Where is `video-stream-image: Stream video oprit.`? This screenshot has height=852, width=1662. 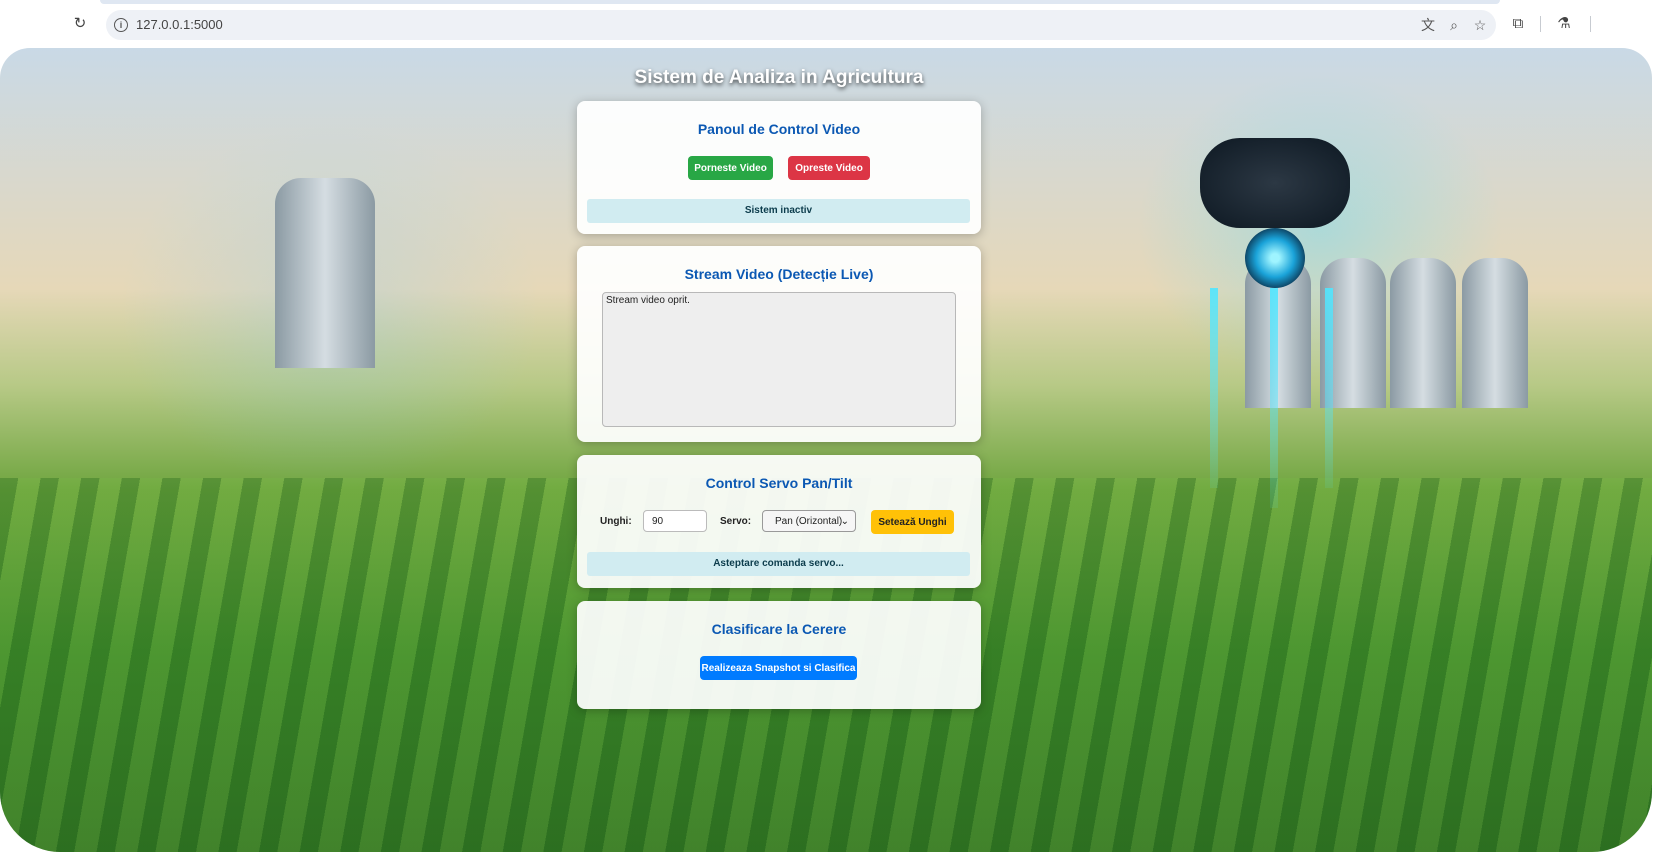
video-stream-image: Stream video oprit. is located at coordinates (779, 359).